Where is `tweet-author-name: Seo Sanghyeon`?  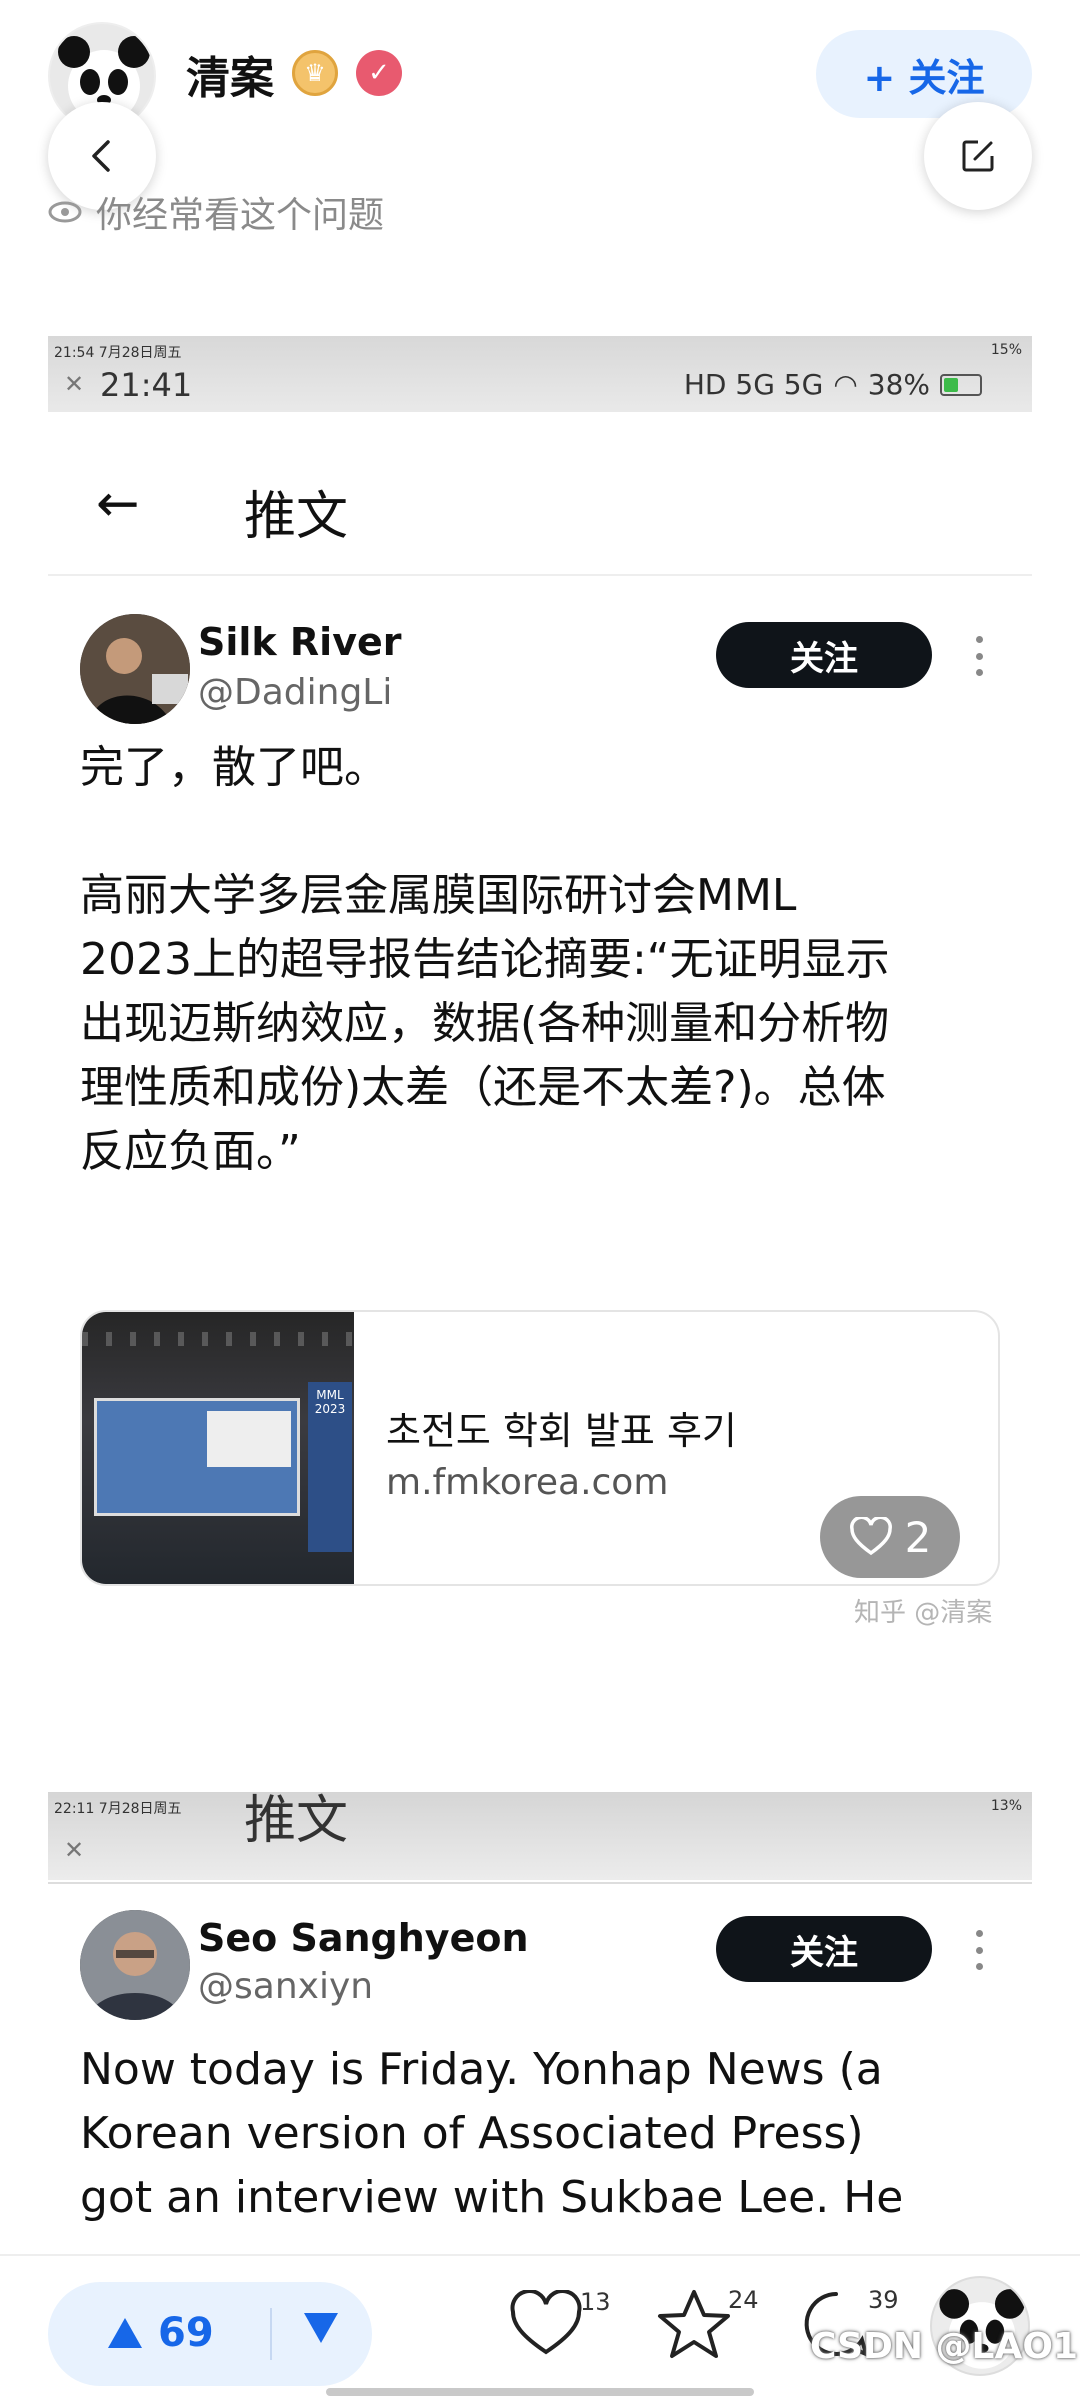
tweet-author-name: Seo Sanghyeon is located at coordinates (363, 1938).